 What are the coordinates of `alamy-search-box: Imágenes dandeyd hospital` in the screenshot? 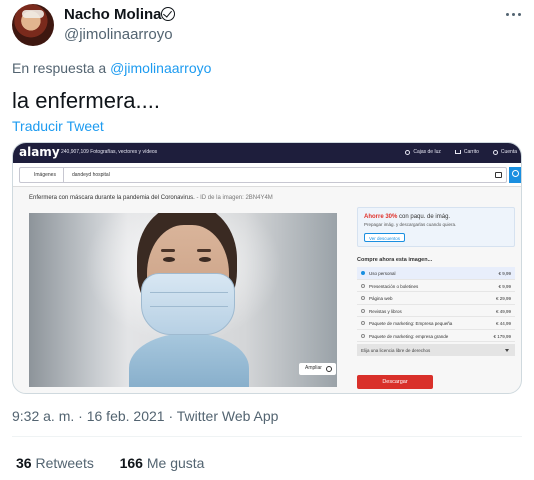 It's located at (263, 175).